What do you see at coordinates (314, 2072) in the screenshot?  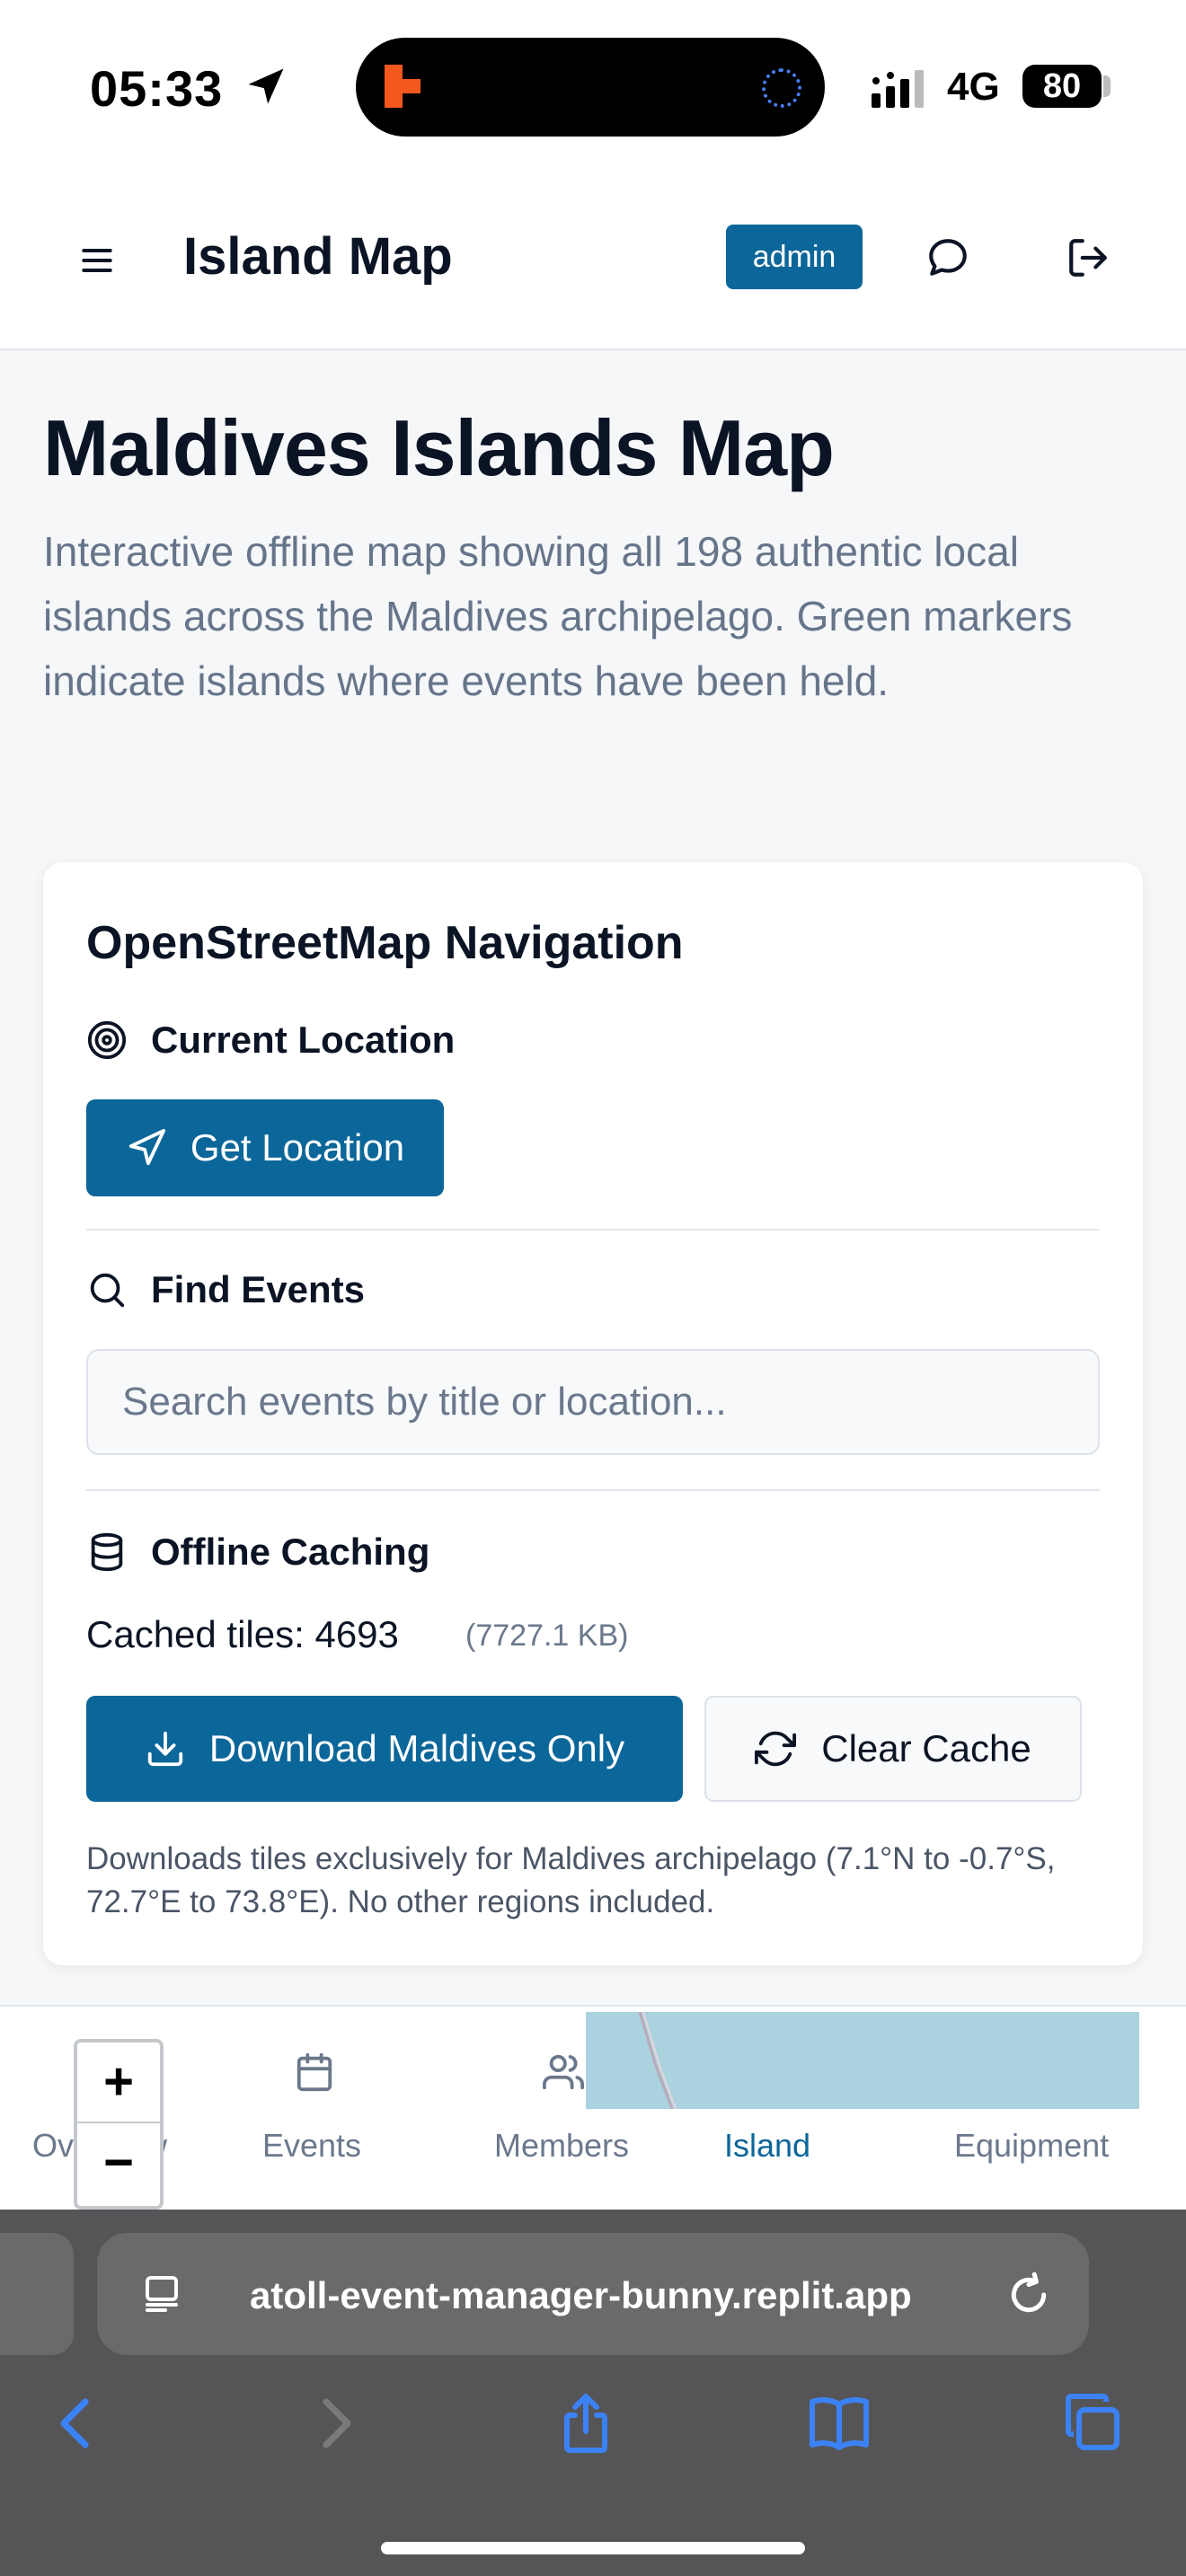 I see `calendar-icon` at bounding box center [314, 2072].